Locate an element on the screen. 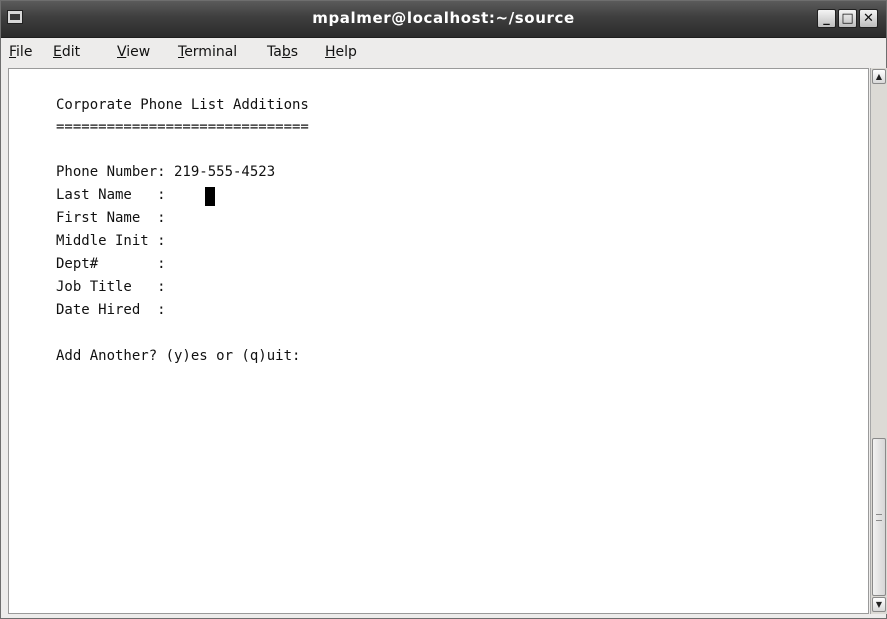 This screenshot has width=887, height=619. menu-bar: File Edit View Terminal Tabs Help is located at coordinates (443, 51).